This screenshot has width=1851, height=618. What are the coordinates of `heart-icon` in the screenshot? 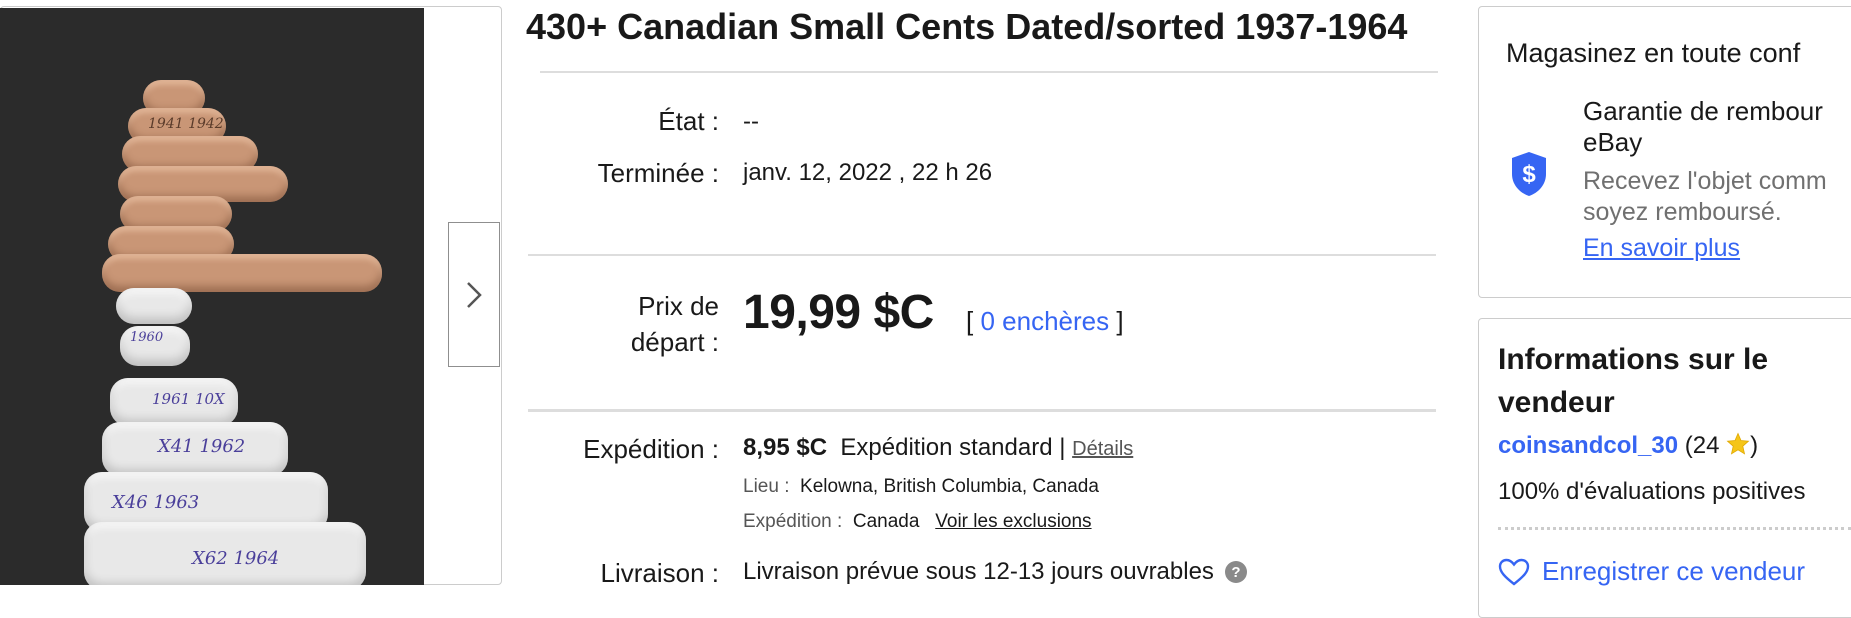 It's located at (1514, 572).